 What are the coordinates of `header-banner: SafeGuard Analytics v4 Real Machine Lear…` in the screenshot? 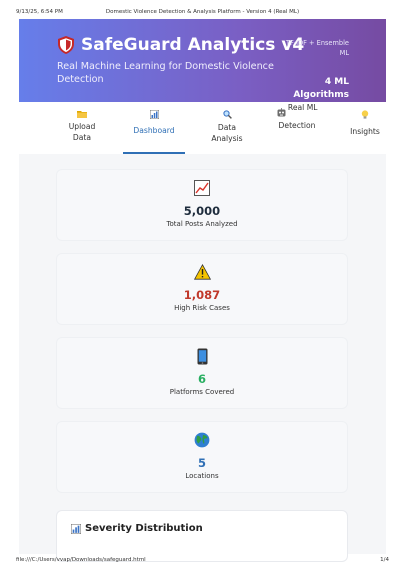 It's located at (202, 60).